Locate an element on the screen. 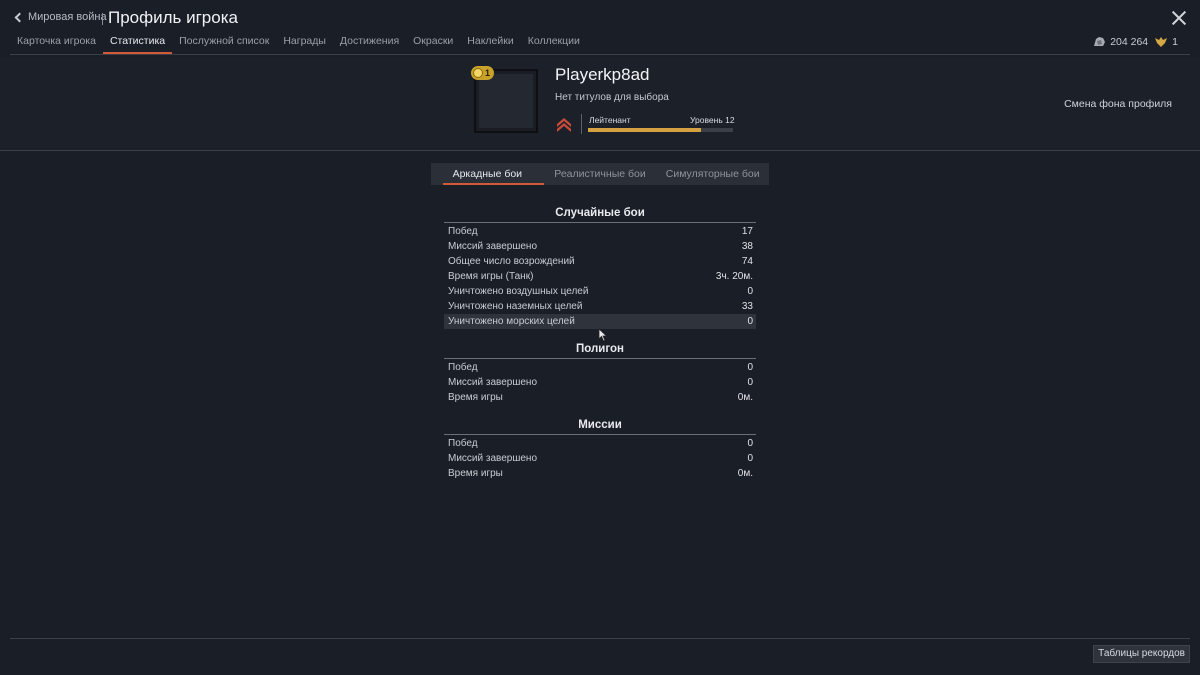  stat-row: Побед 17 is located at coordinates (600, 231).